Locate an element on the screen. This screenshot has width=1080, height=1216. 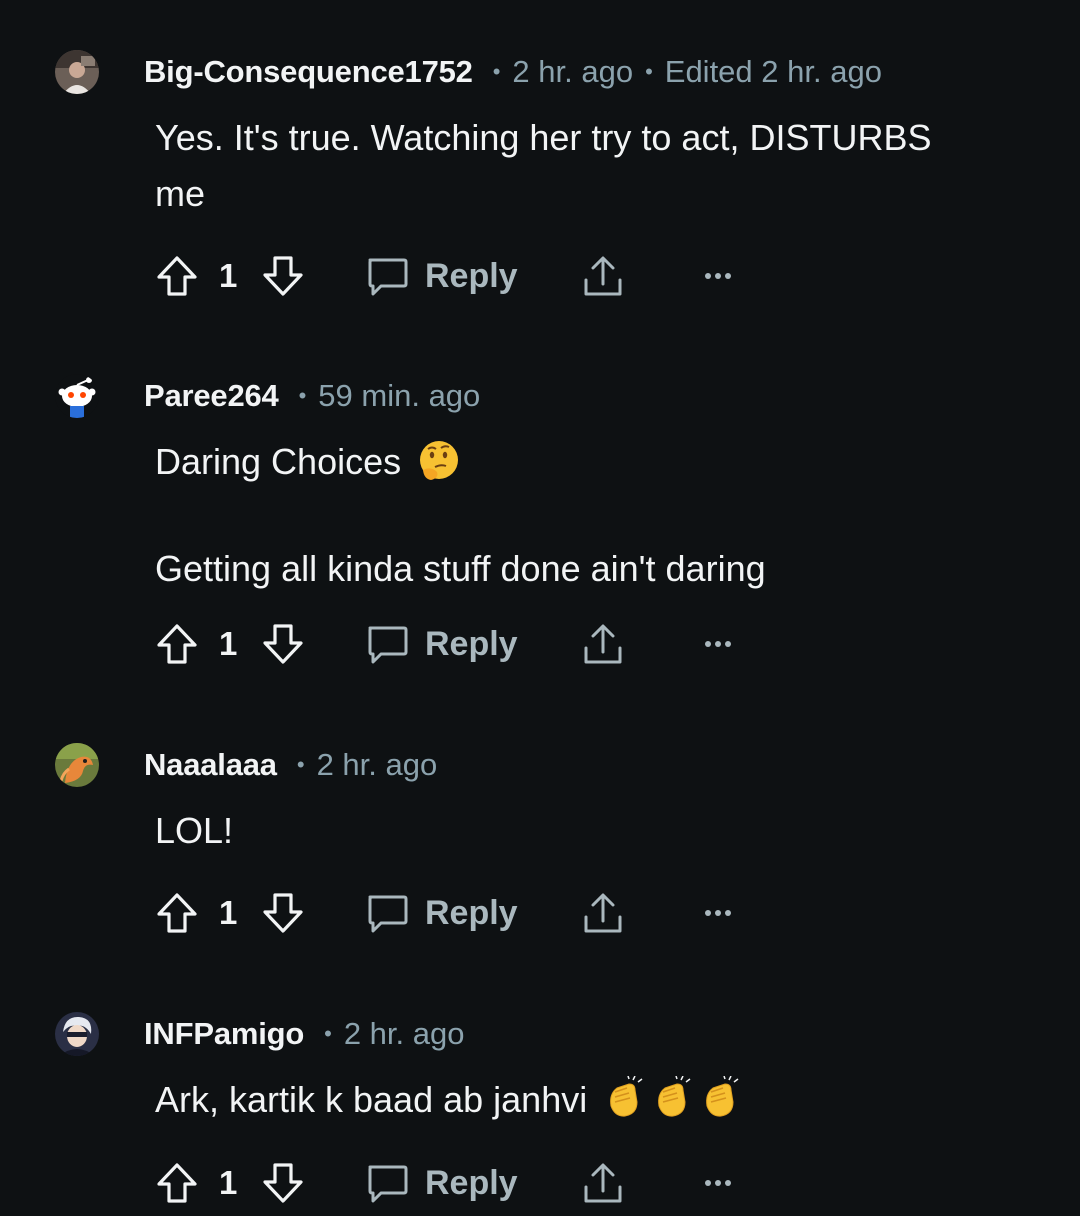
thinking-face-emoji is located at coordinates (439, 468).